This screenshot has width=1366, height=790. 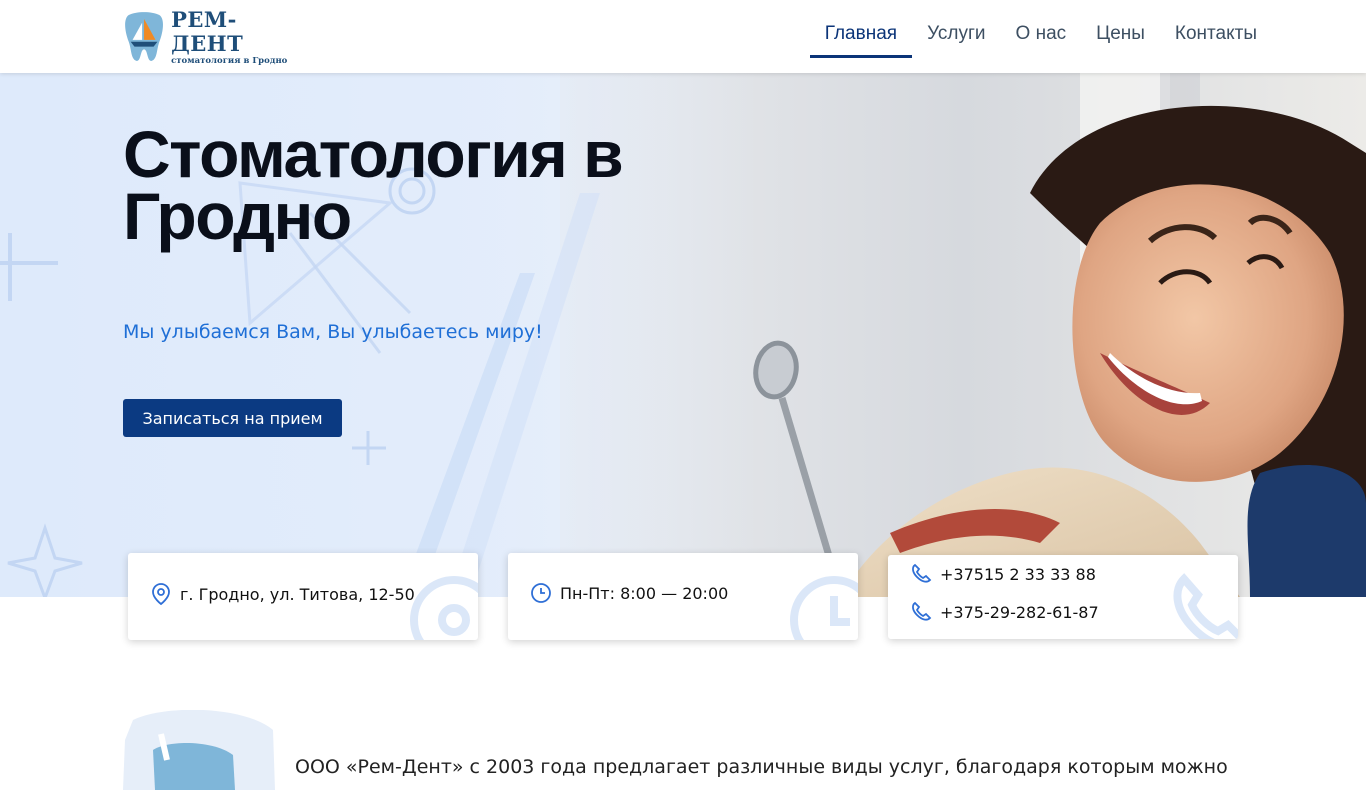 What do you see at coordinates (1205, 606) in the screenshot?
I see `phone-bg-icon` at bounding box center [1205, 606].